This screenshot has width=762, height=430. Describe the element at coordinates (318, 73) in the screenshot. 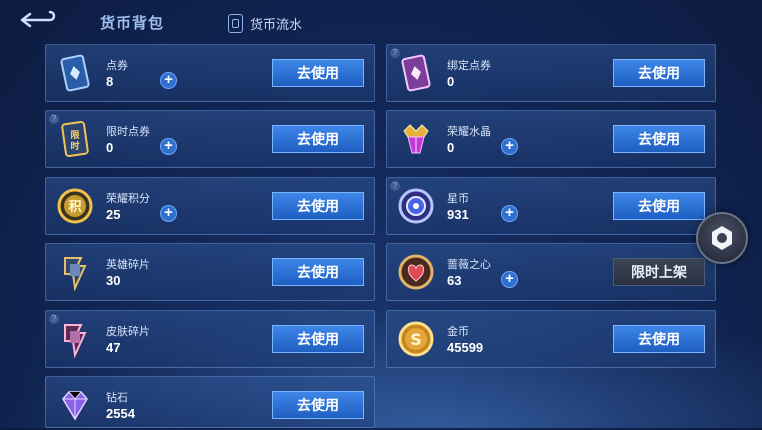

I see `use-coupon-button: 去使用` at that location.